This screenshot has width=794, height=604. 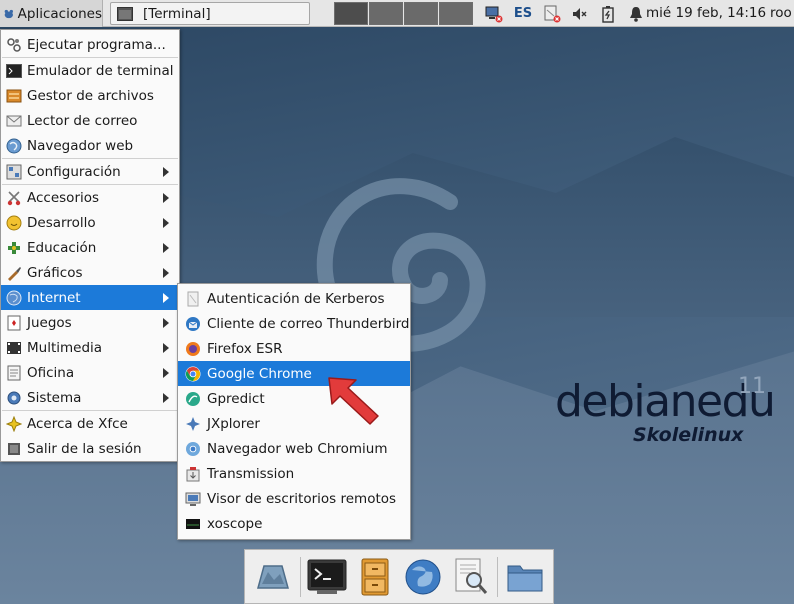 I want to click on keyboard-layout-indicator: ES, so click(x=523, y=14).